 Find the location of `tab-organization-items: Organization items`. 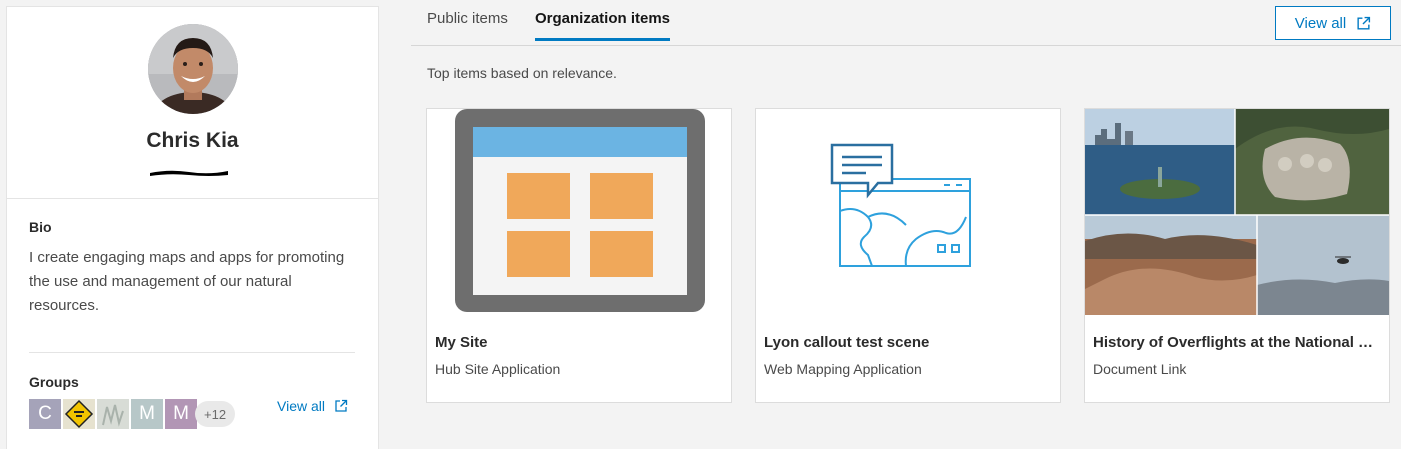

tab-organization-items: Organization items is located at coordinates (603, 25).